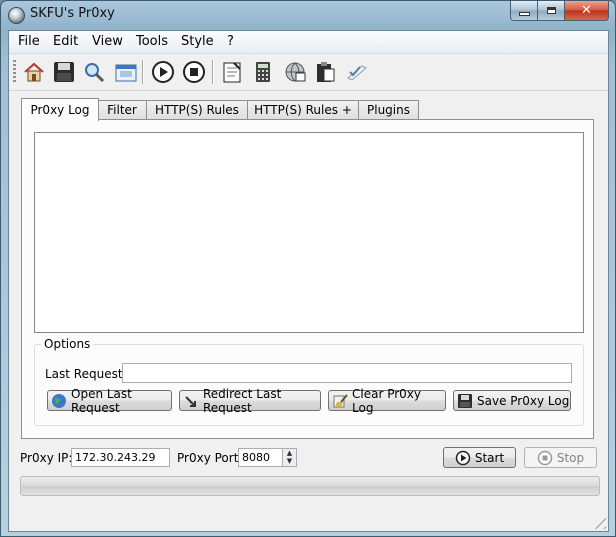  I want to click on clipboard-button, so click(325, 72).